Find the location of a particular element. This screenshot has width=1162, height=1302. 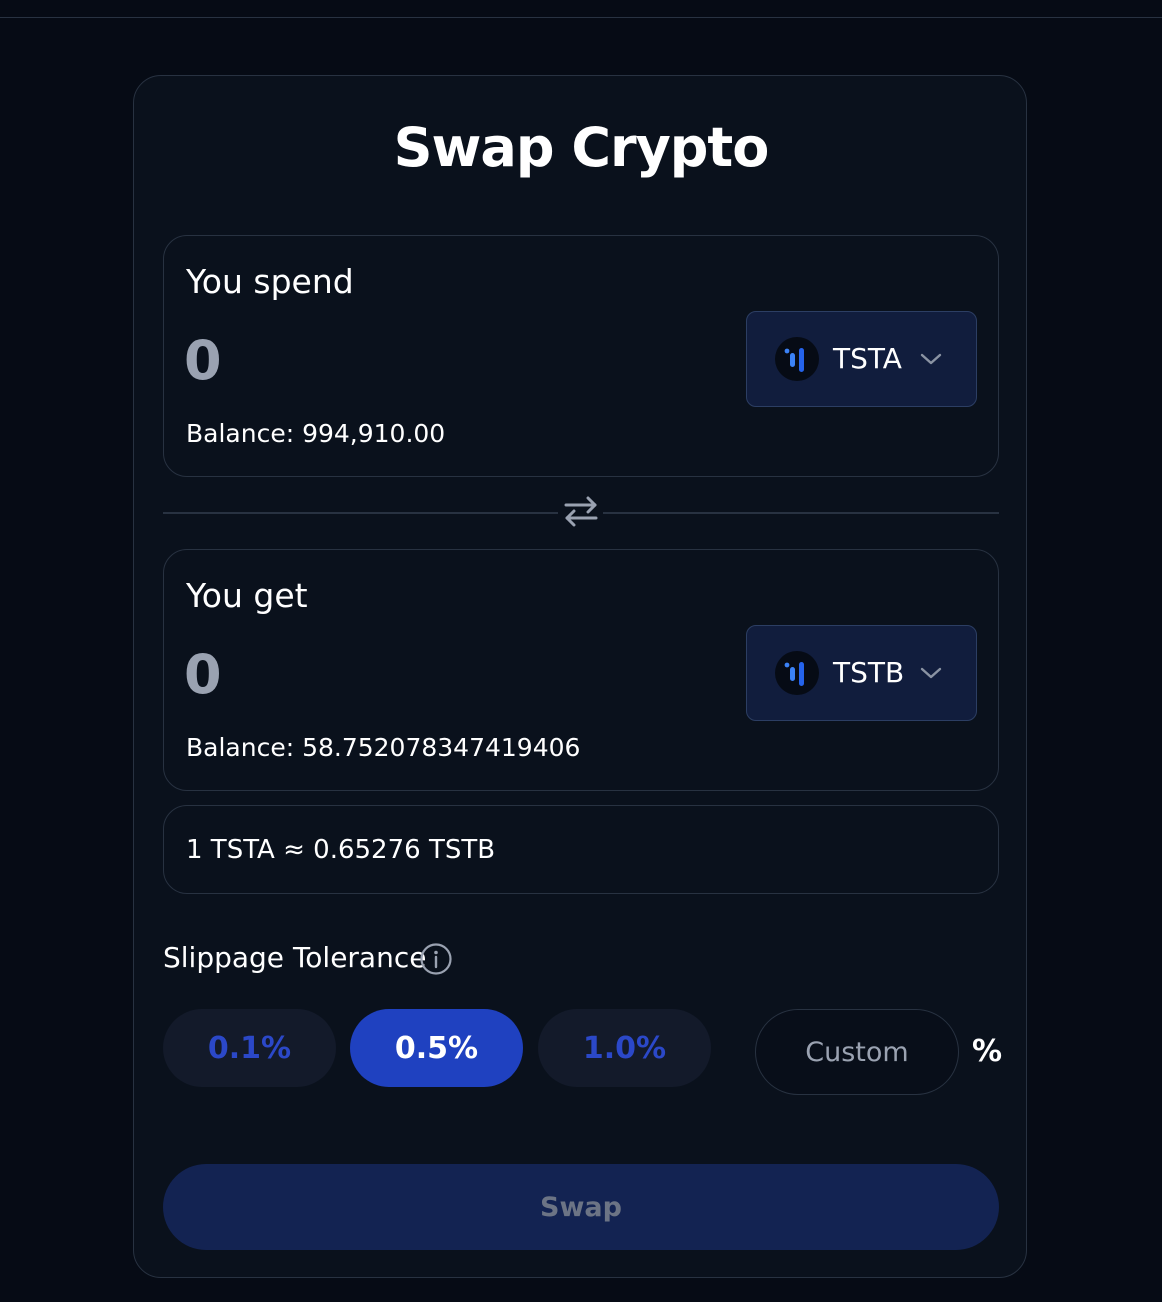

custom-slippage-input is located at coordinates (857, 1052).